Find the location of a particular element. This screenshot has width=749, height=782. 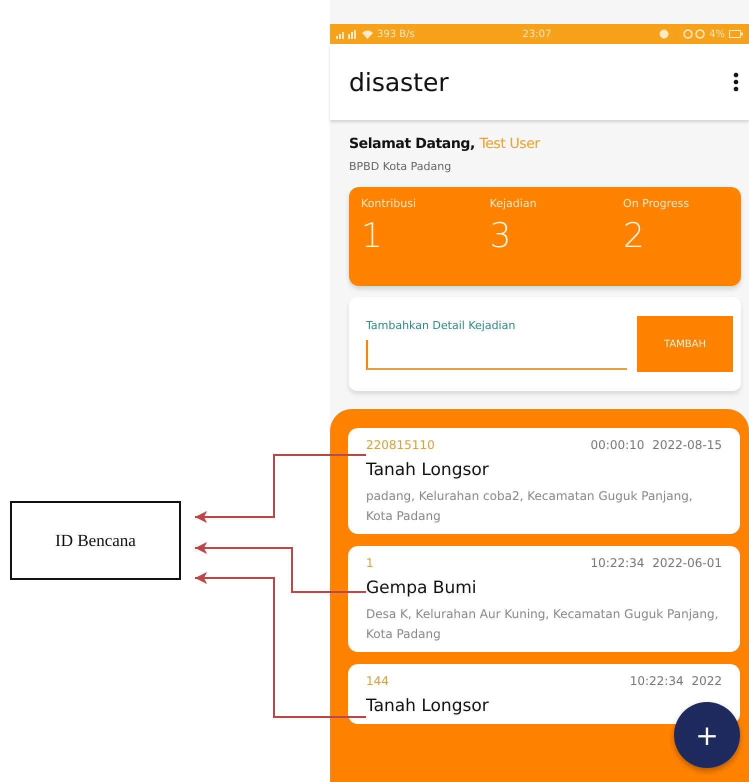

battery-level: 4% is located at coordinates (717, 34).